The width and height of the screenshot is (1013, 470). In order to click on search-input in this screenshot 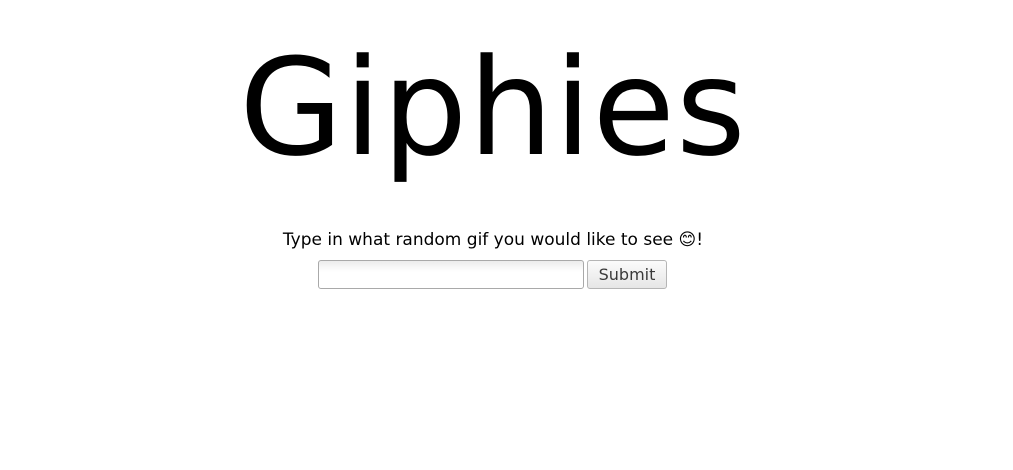, I will do `click(451, 274)`.